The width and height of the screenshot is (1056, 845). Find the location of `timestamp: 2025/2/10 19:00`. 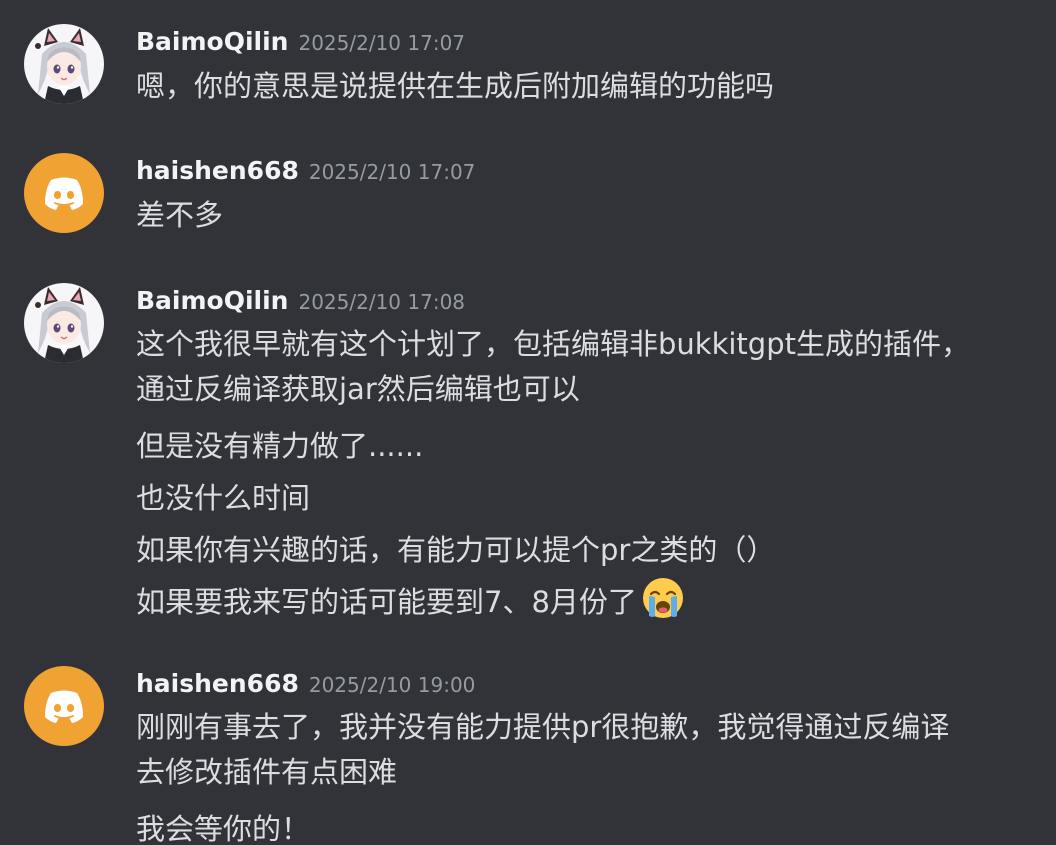

timestamp: 2025/2/10 19:00 is located at coordinates (392, 685).